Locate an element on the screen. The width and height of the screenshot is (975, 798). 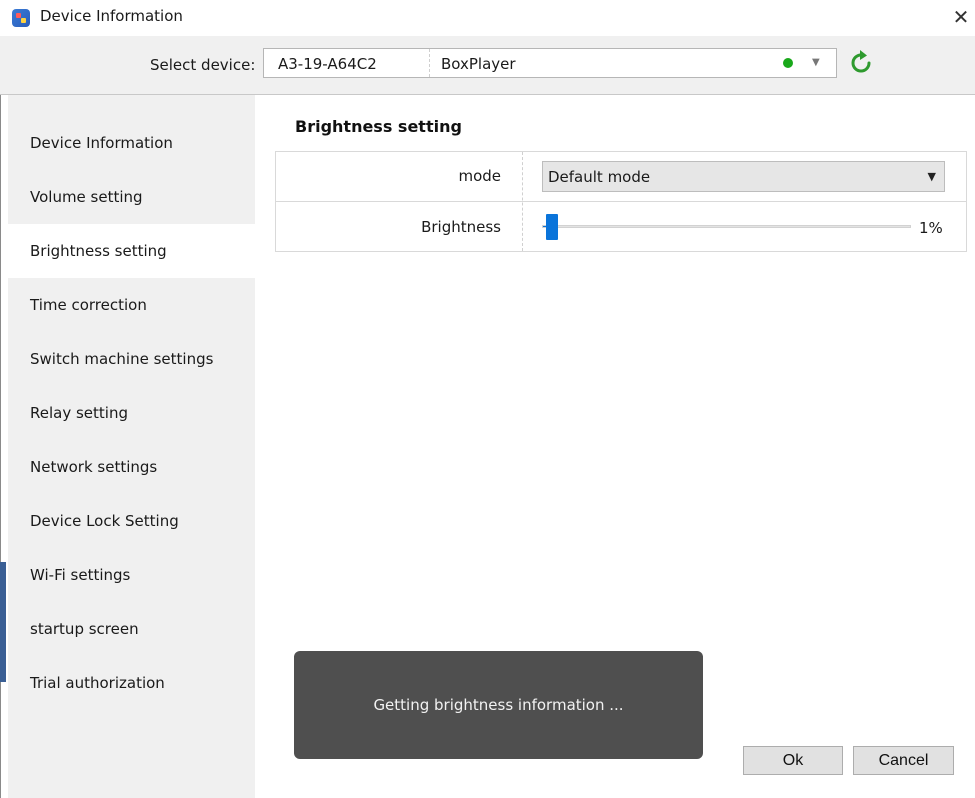
mode-select: Default mode ▼ is located at coordinates (743, 176).